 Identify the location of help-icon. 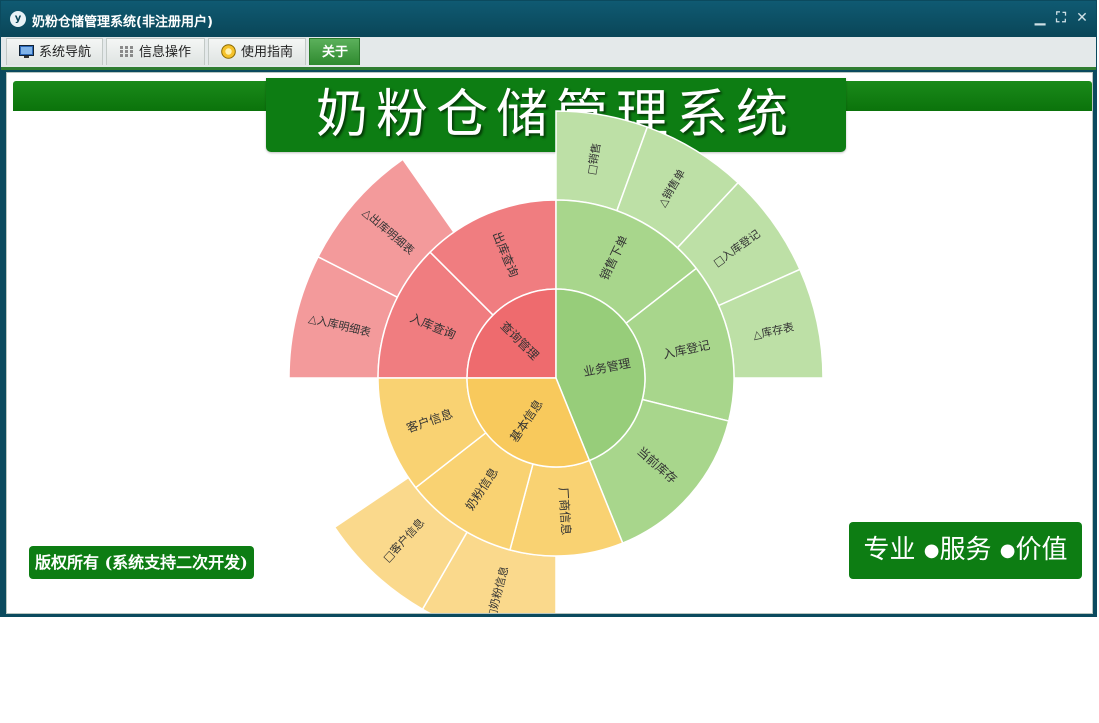
(228, 51).